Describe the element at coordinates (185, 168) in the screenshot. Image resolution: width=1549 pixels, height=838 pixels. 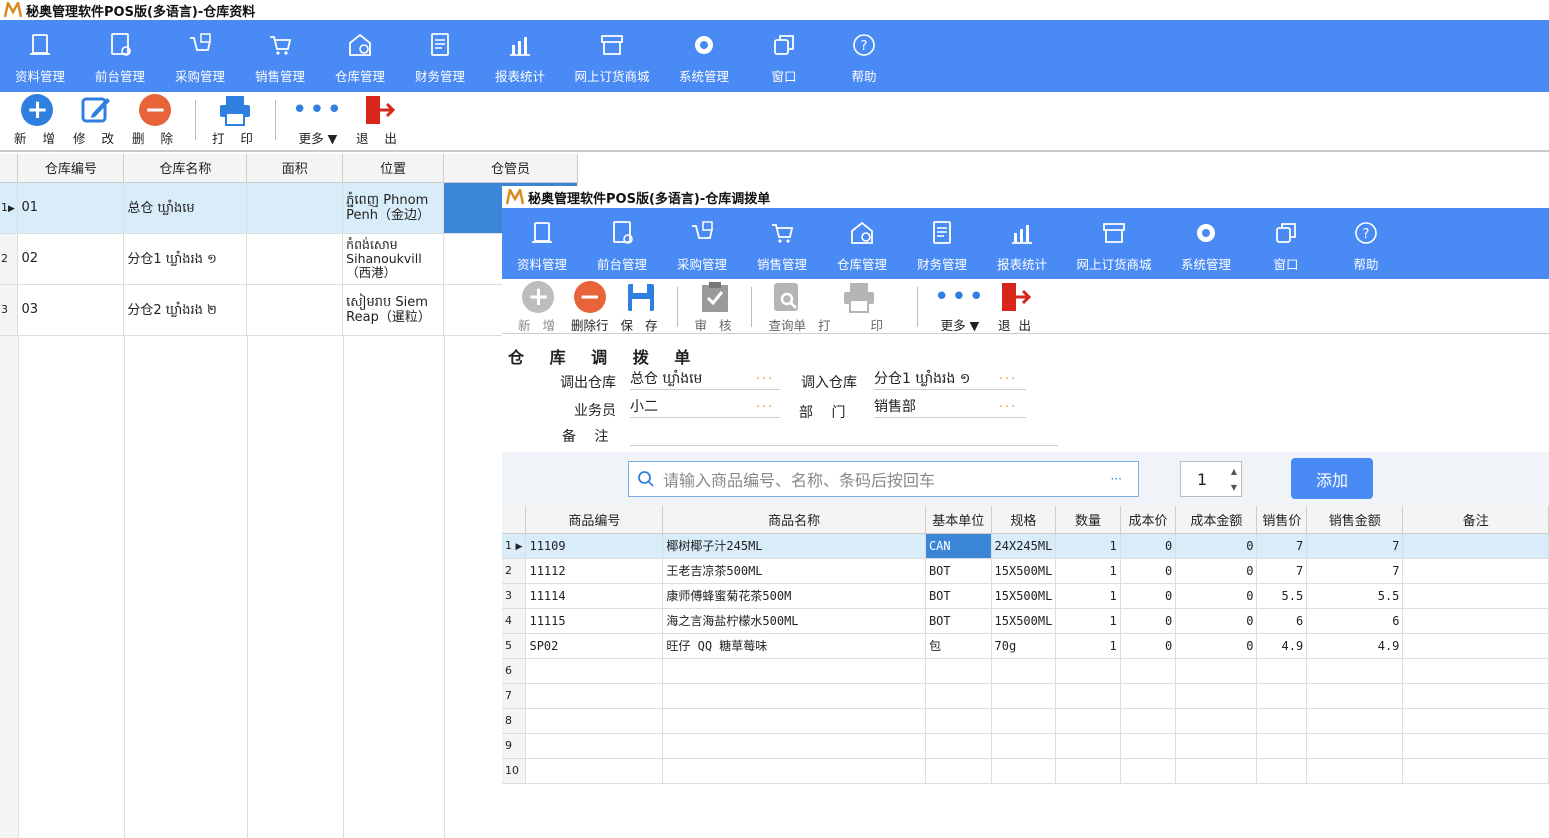
I see `col-warehouse-name: 仓库名称` at that location.